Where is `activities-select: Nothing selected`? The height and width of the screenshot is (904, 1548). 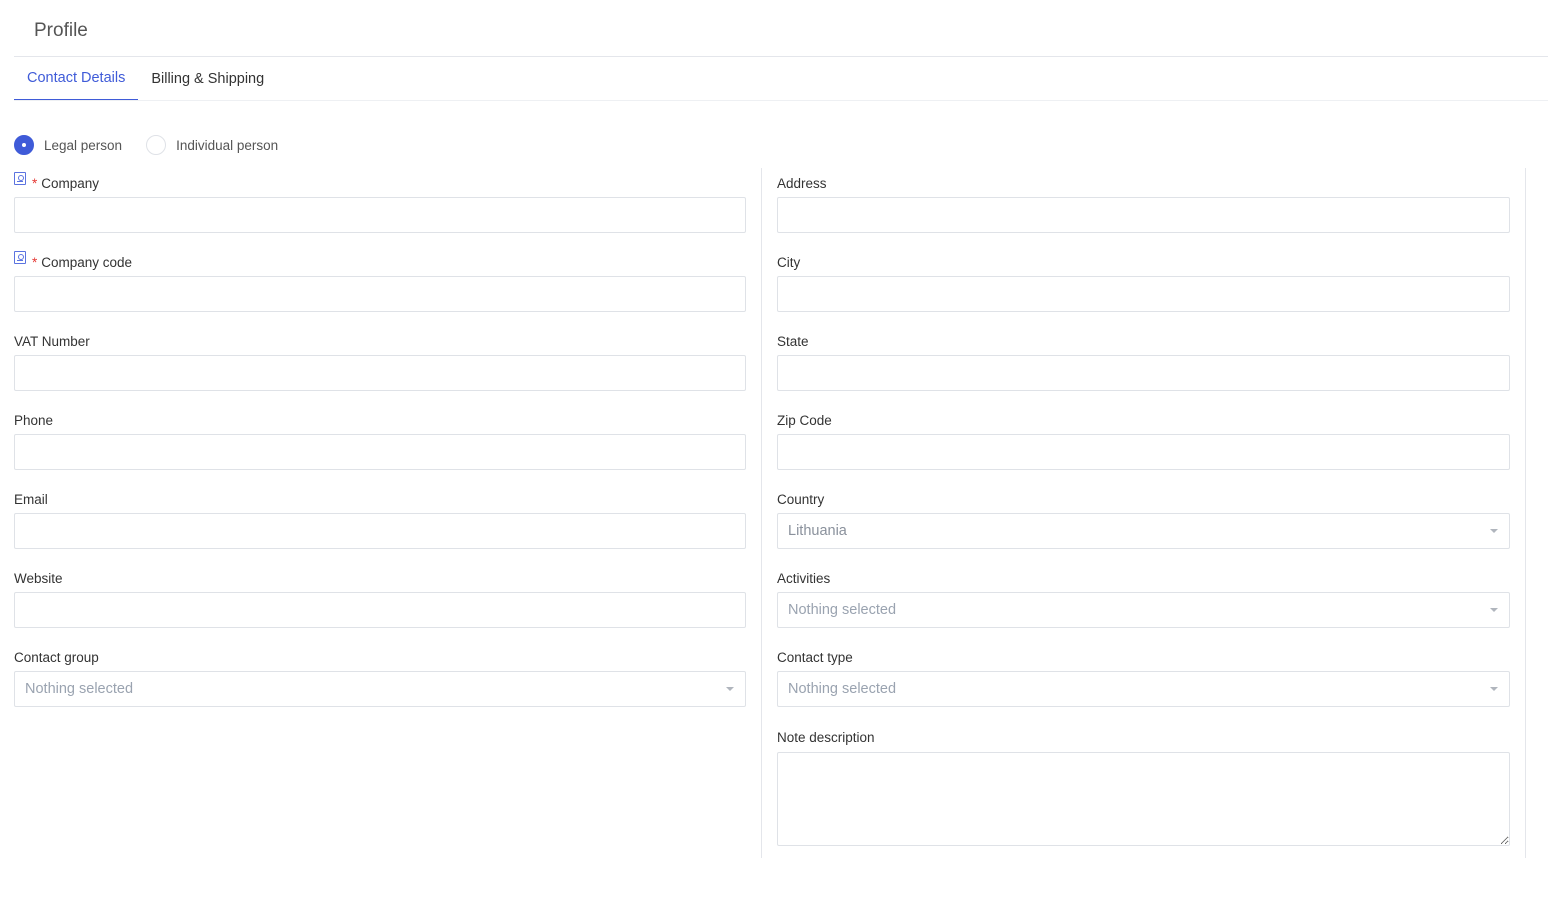 activities-select: Nothing selected is located at coordinates (1143, 610).